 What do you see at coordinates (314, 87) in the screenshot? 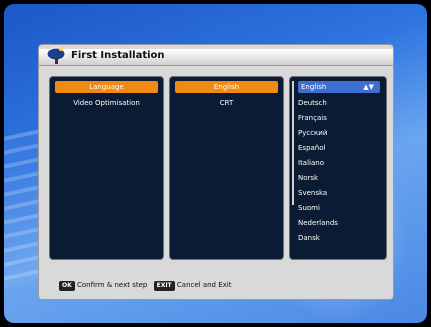
I see `language-option-label: English` at bounding box center [314, 87].